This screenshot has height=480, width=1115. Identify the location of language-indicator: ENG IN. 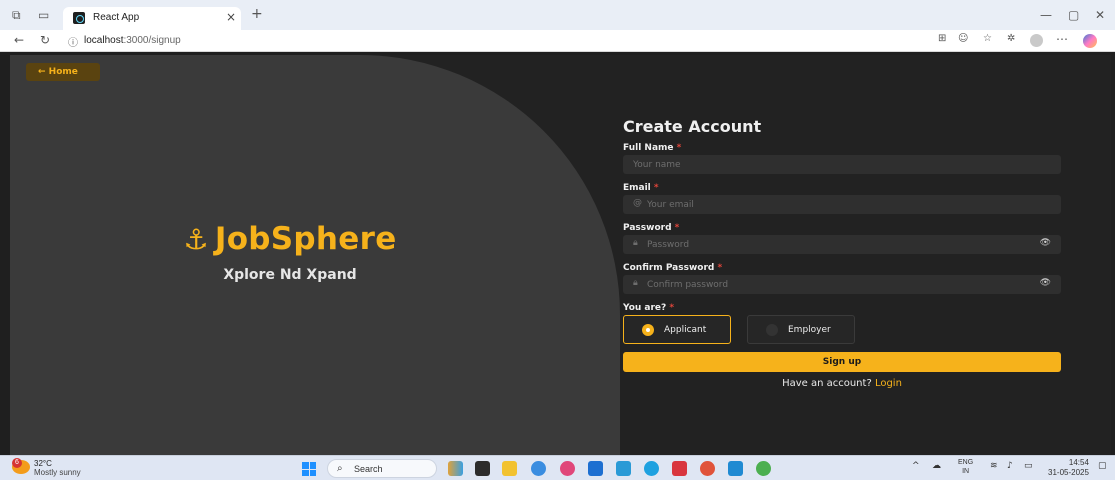
(965, 467).